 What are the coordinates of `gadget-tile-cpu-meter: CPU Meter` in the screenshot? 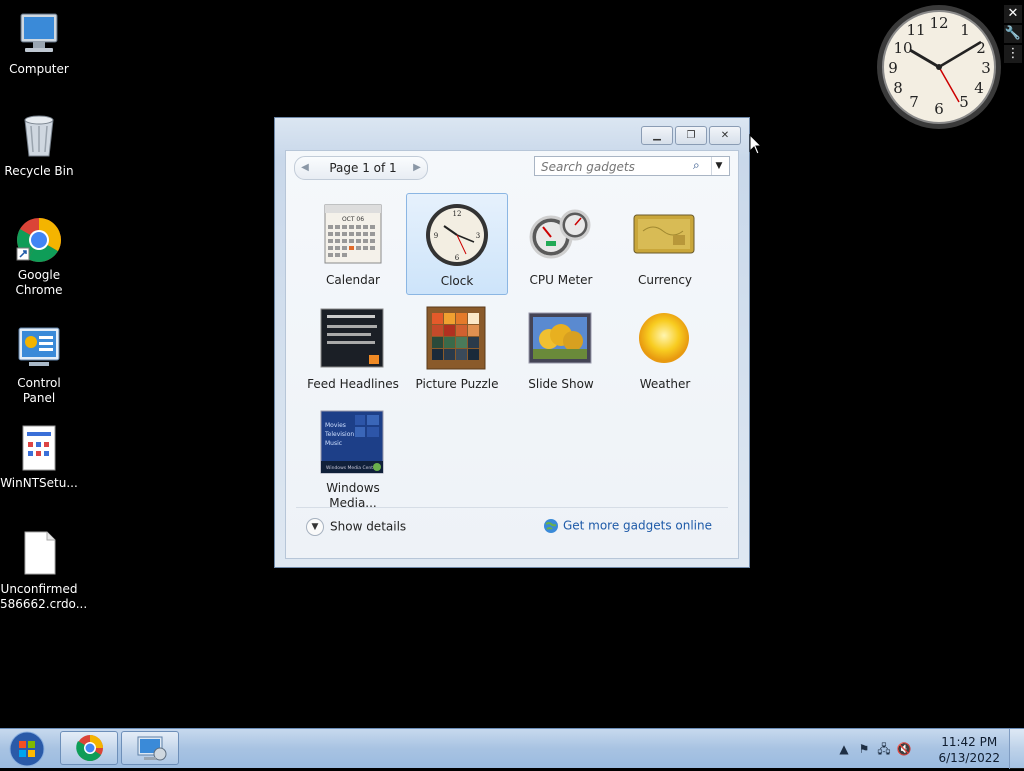 It's located at (561, 244).